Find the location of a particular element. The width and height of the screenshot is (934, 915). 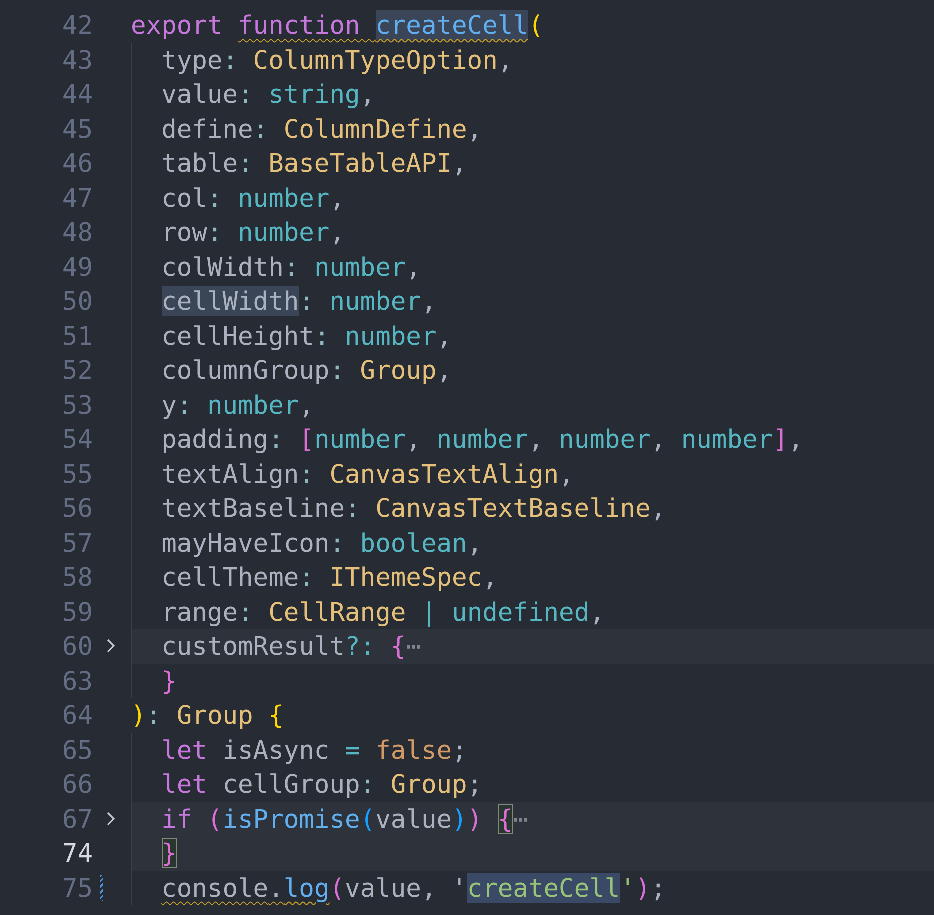

line-number: 46 is located at coordinates (77, 163).